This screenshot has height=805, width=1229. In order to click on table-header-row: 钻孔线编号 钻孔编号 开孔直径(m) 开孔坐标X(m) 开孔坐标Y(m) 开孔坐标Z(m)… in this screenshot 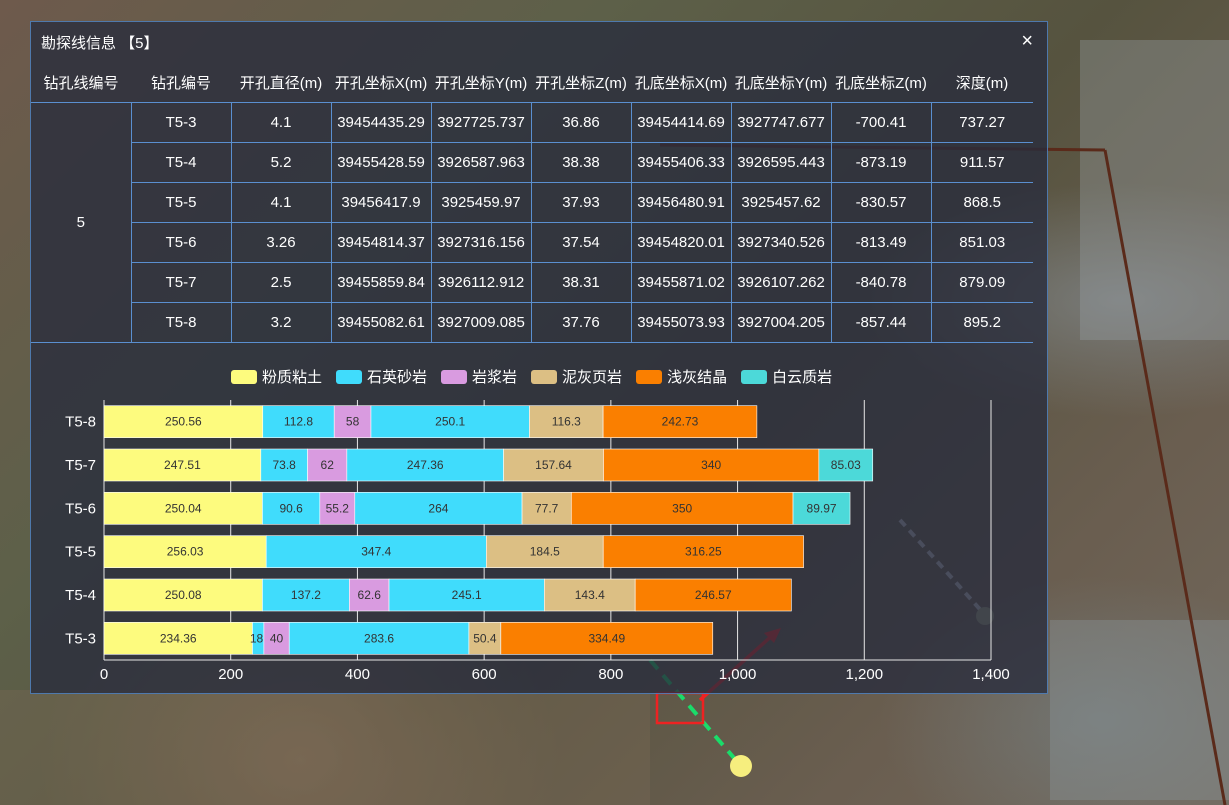, I will do `click(532, 82)`.